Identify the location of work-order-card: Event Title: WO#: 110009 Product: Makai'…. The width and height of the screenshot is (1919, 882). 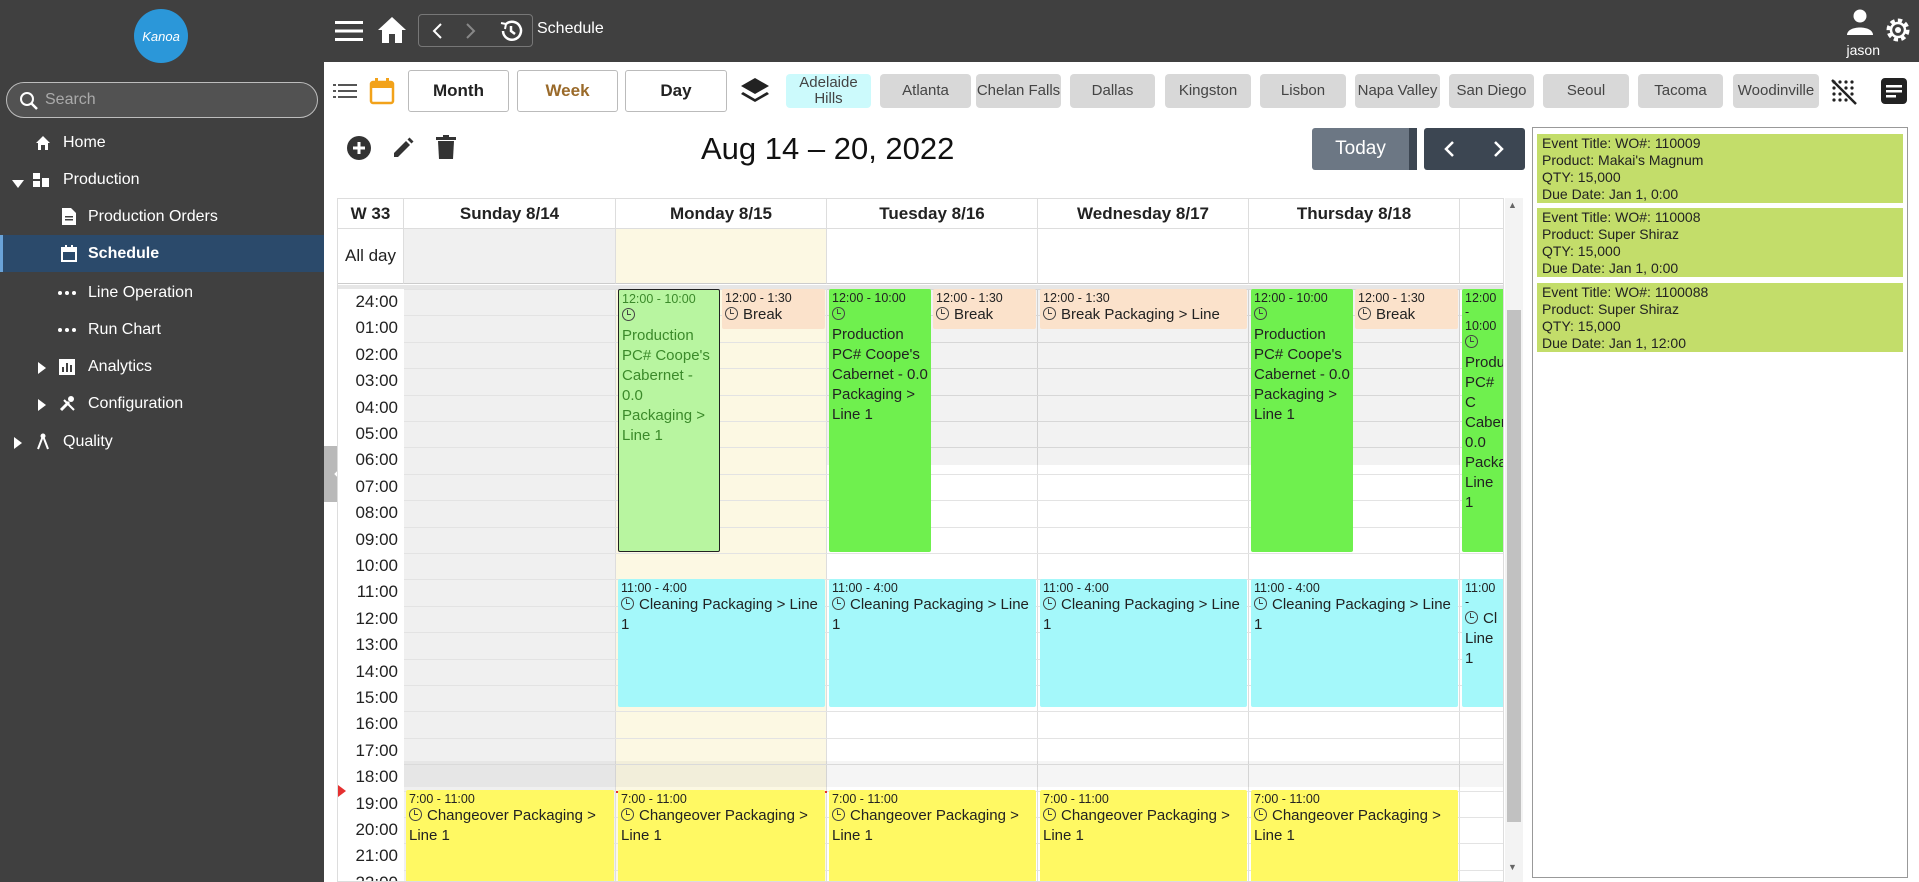
(1720, 168).